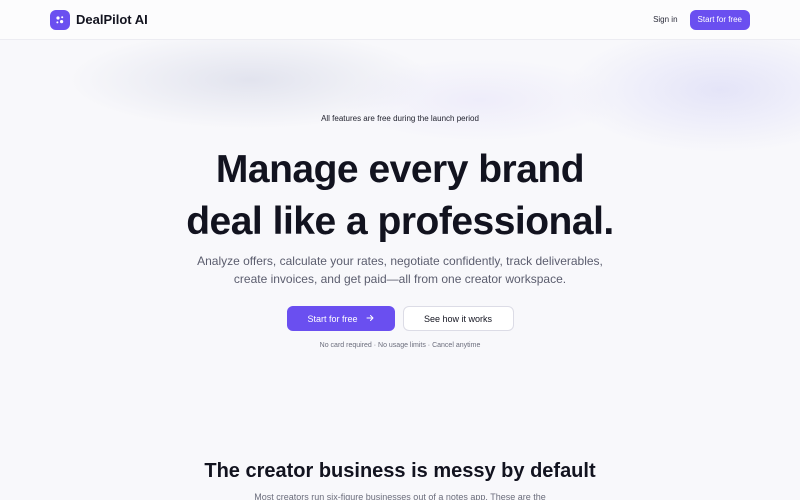  I want to click on brand: DealPilot AI, so click(99, 19).